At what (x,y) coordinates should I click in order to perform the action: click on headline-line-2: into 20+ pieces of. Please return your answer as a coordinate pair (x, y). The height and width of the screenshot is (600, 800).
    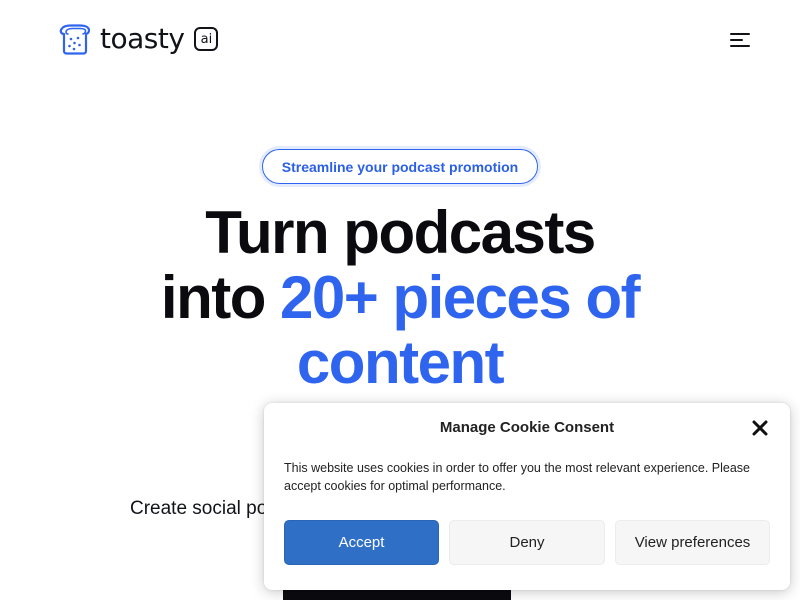
    Looking at the image, I should click on (400, 297).